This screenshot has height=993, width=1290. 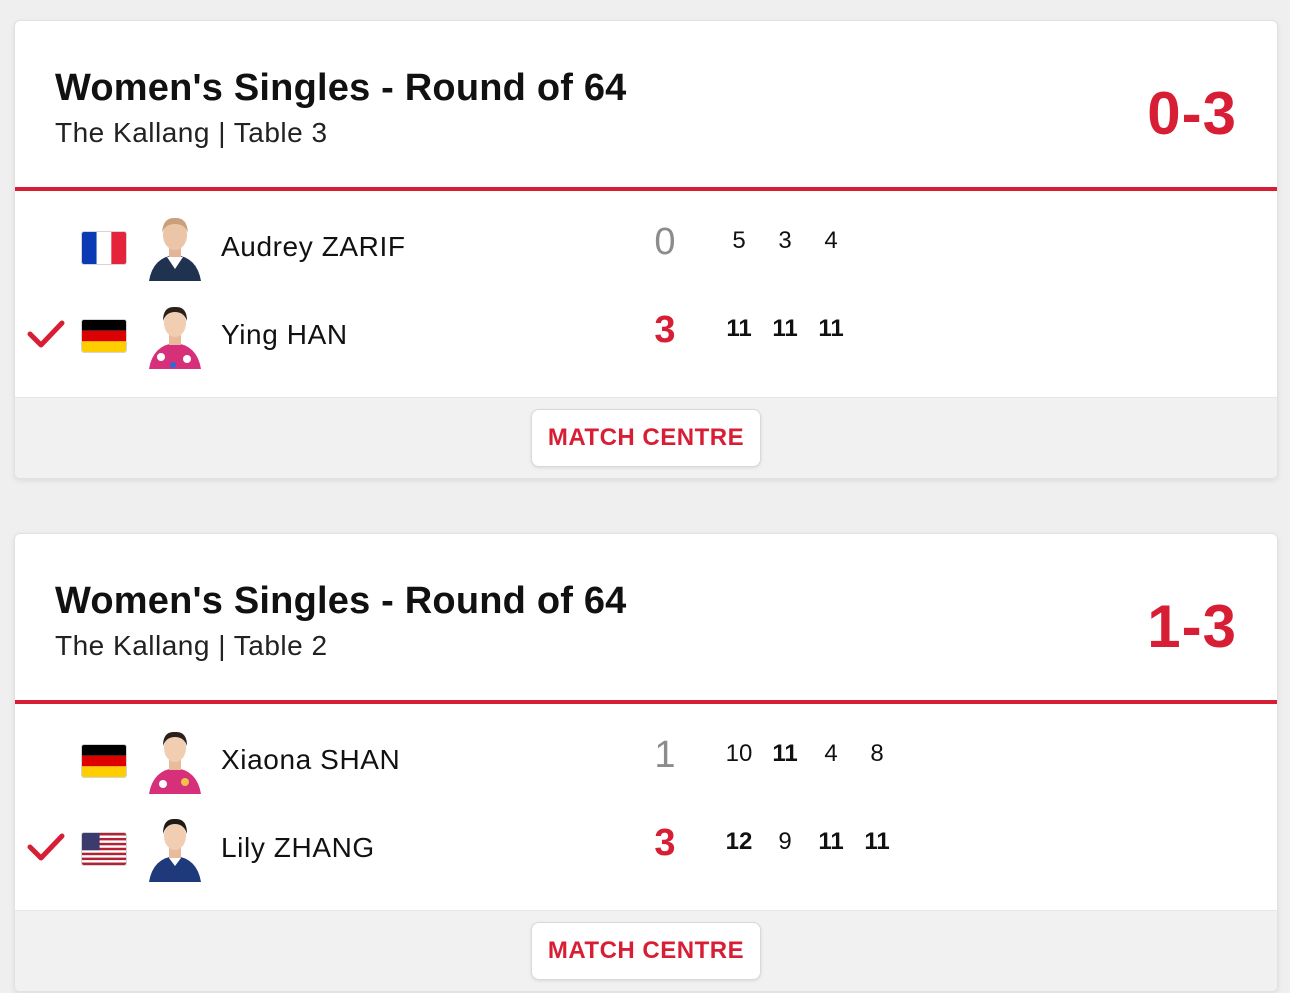 I want to click on game-score: 10, so click(x=739, y=753).